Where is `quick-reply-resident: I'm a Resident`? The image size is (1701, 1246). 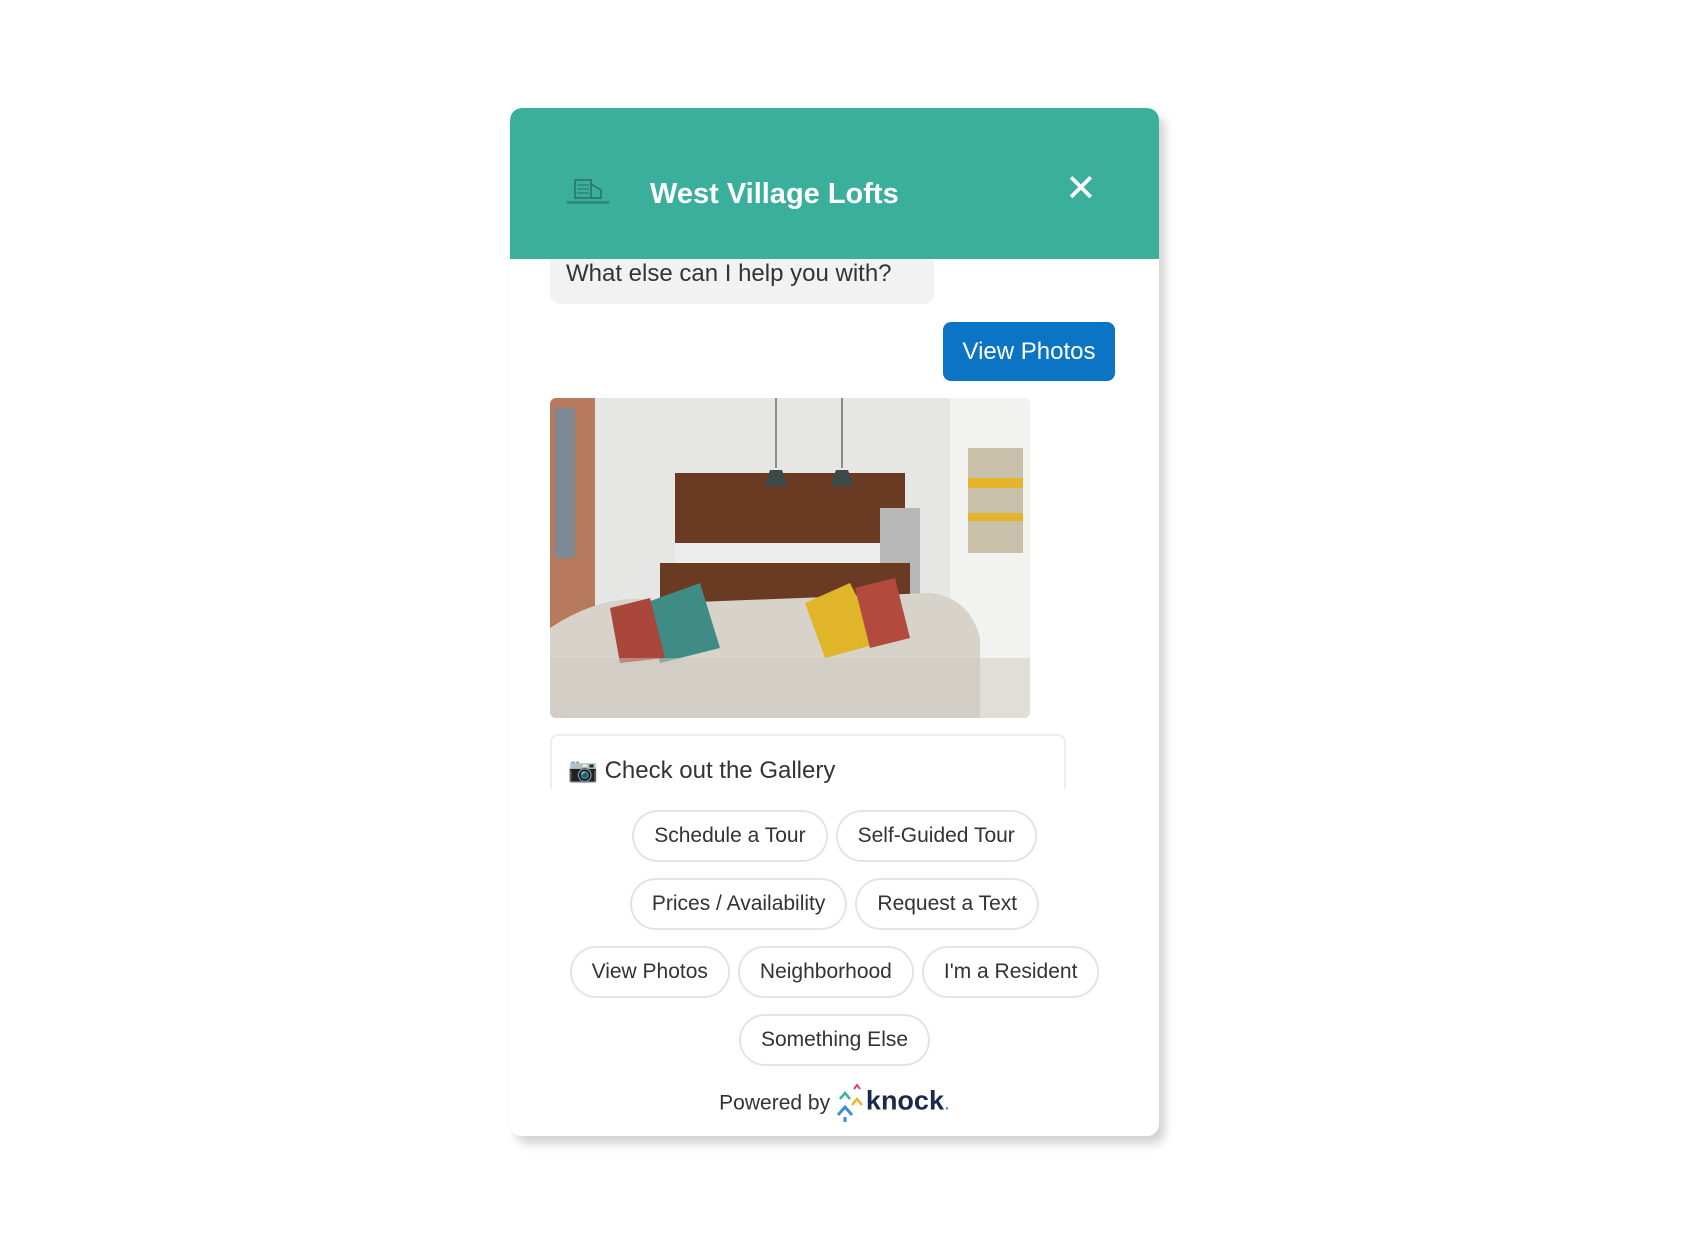
quick-reply-resident: I'm a Resident is located at coordinates (1010, 972).